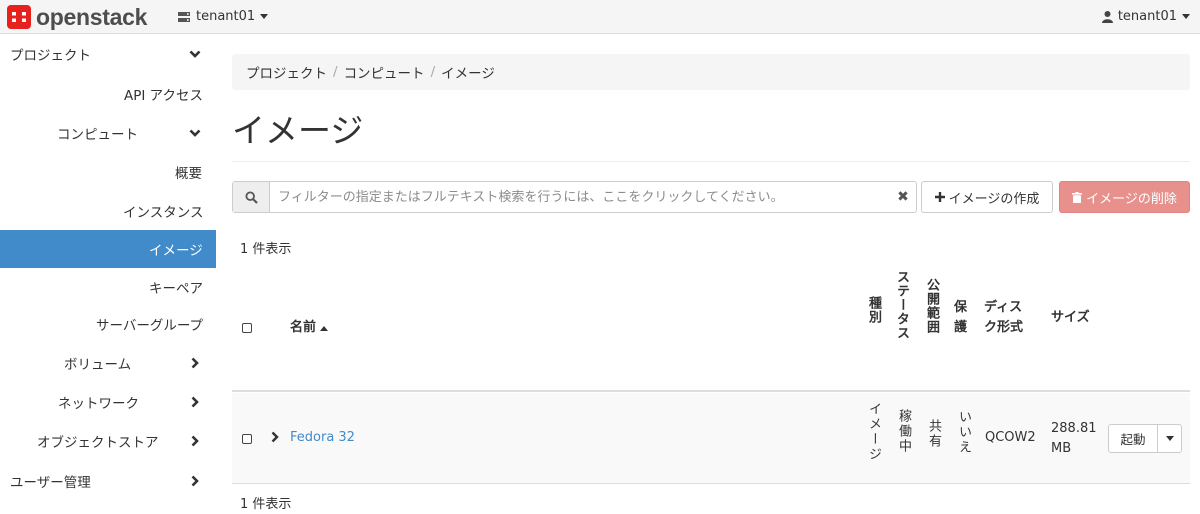 The width and height of the screenshot is (1200, 514). Describe the element at coordinates (303, 327) in the screenshot. I see `column-header-name-label: 名前` at that location.